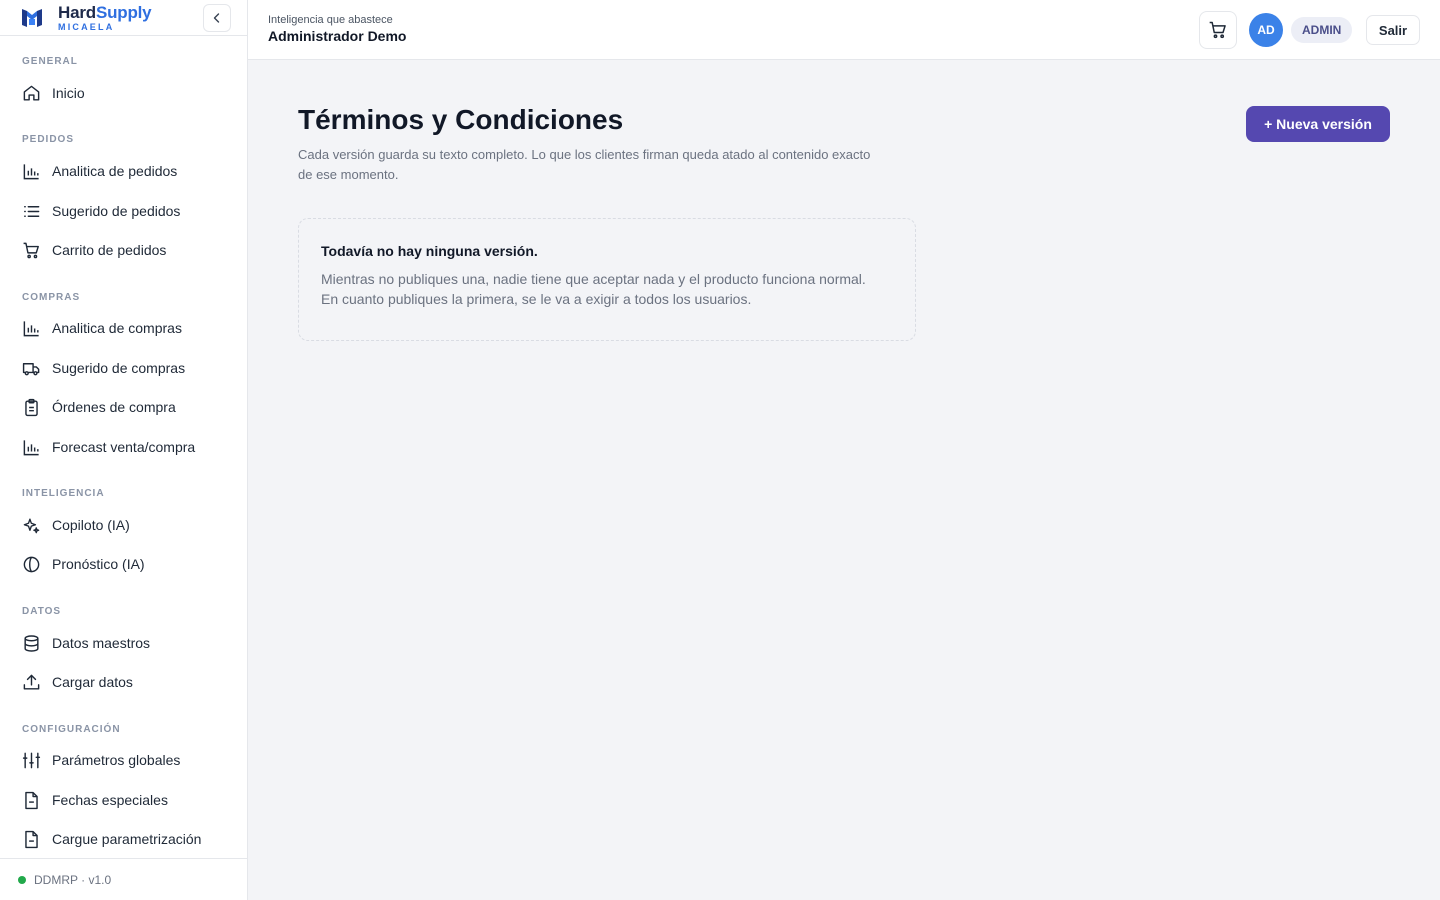 The height and width of the screenshot is (900, 1440). I want to click on sidebar-item-parametros-globales: Parámetros globales, so click(129, 760).